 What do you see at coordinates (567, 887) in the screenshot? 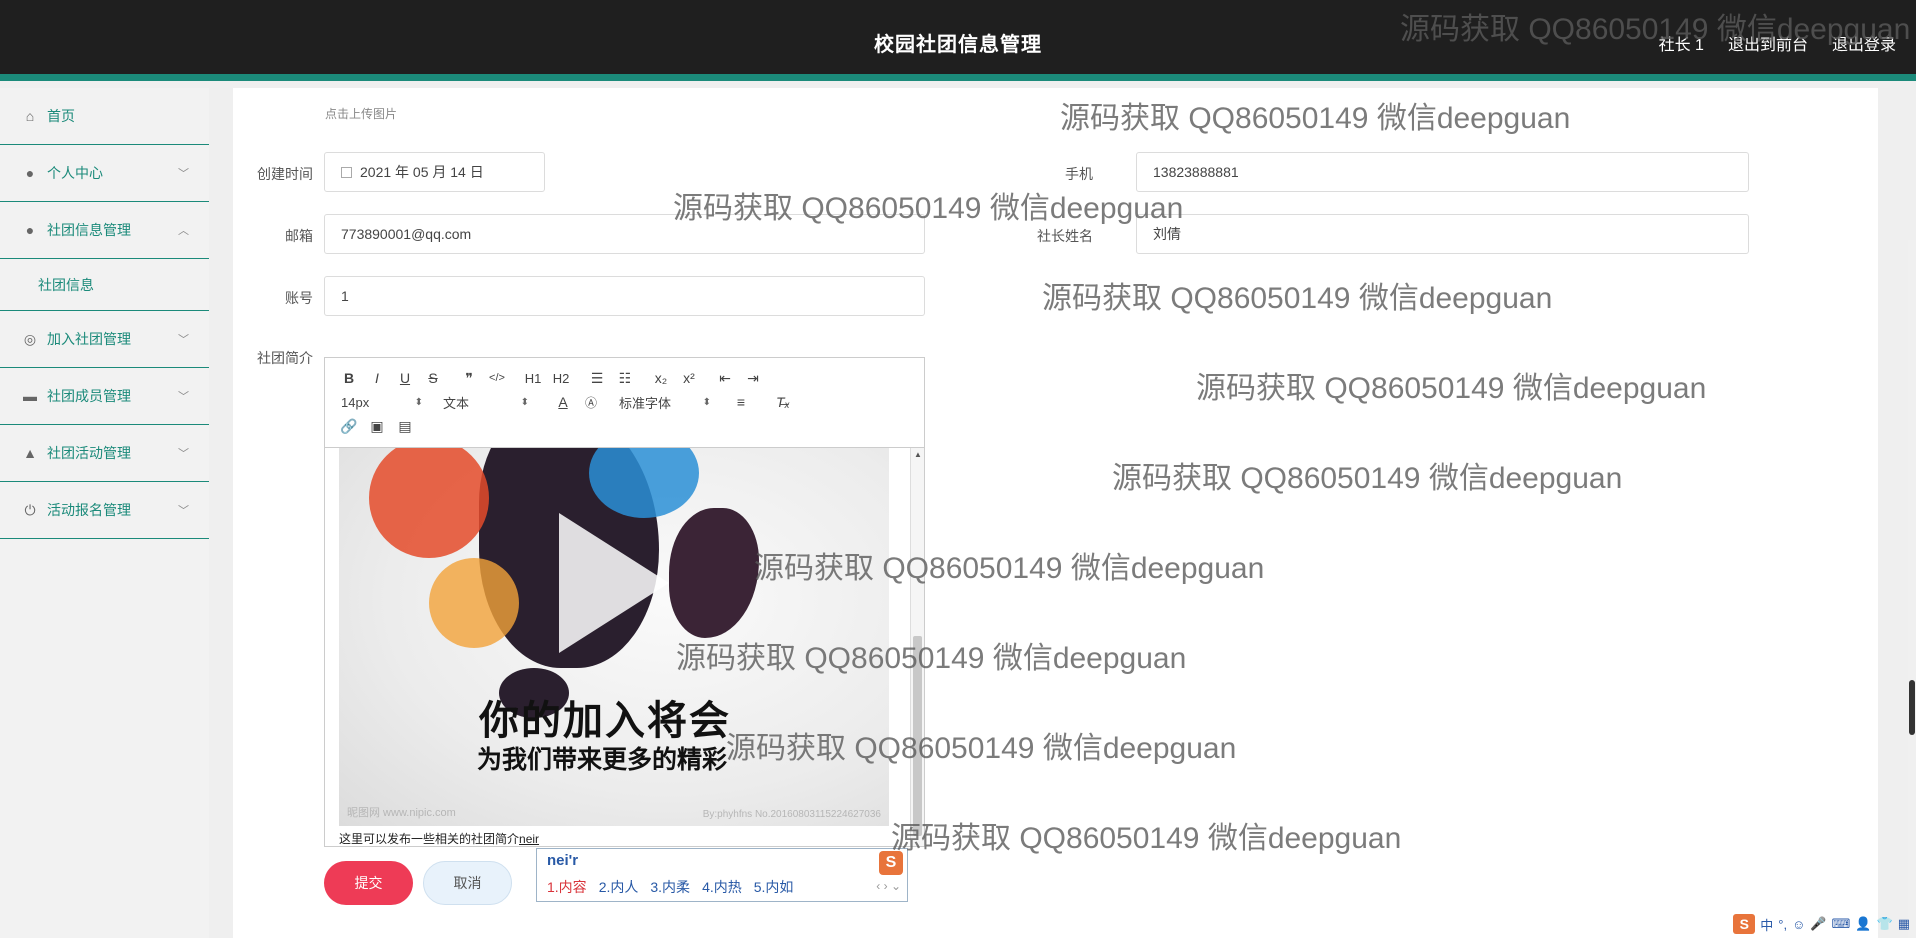
I see `ime-candidate: 1.内容` at bounding box center [567, 887].